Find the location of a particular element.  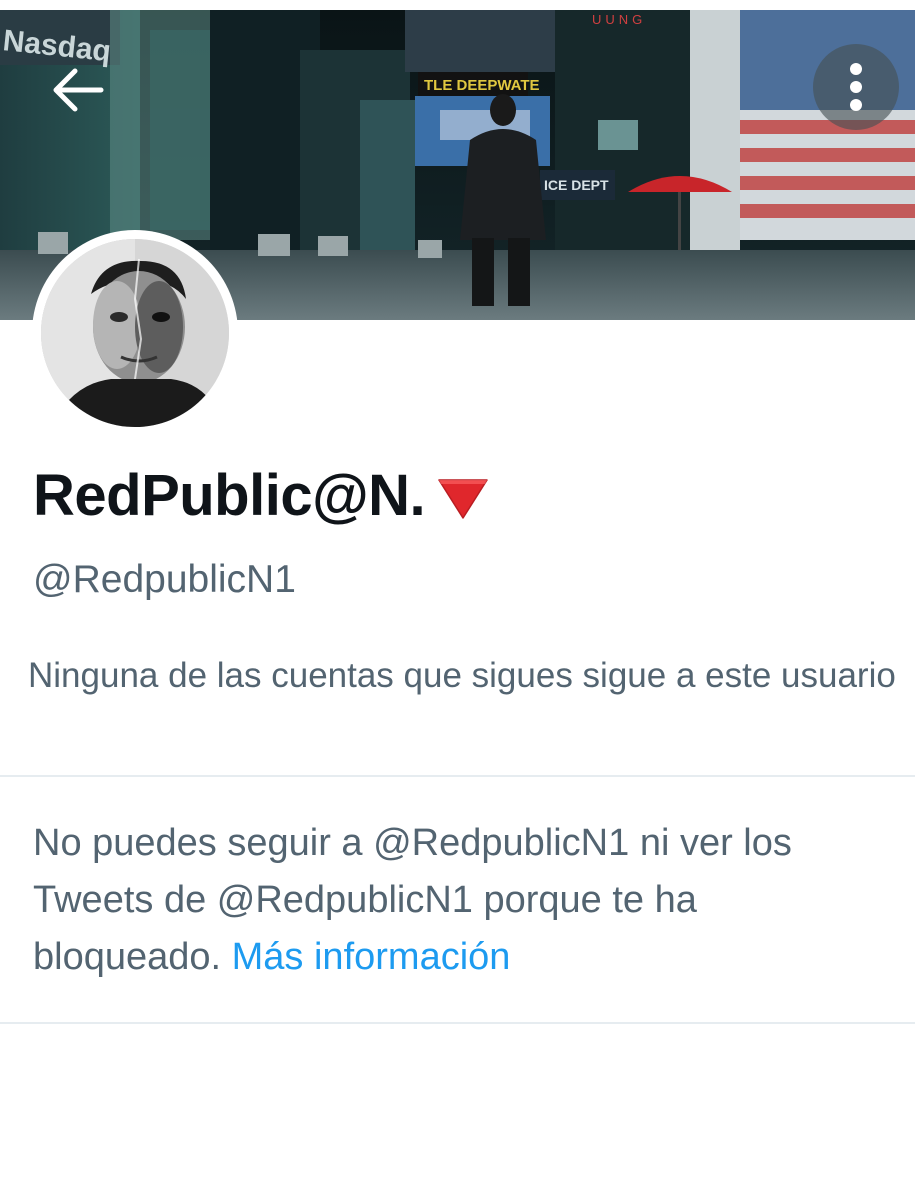

avatar is located at coordinates (135, 333).